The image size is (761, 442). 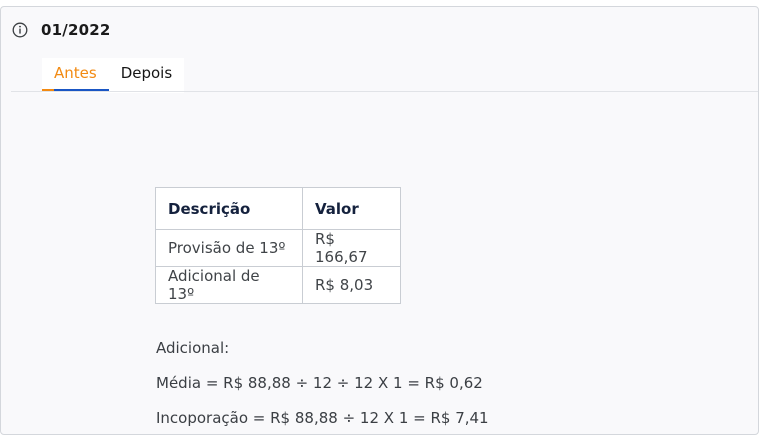 I want to click on table-cell-valor: R$ 166,67, so click(x=351, y=248).